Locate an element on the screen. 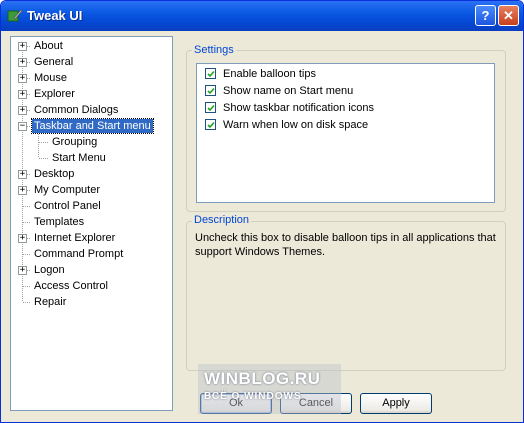  tree-item-grouping: Grouping is located at coordinates (91, 142).